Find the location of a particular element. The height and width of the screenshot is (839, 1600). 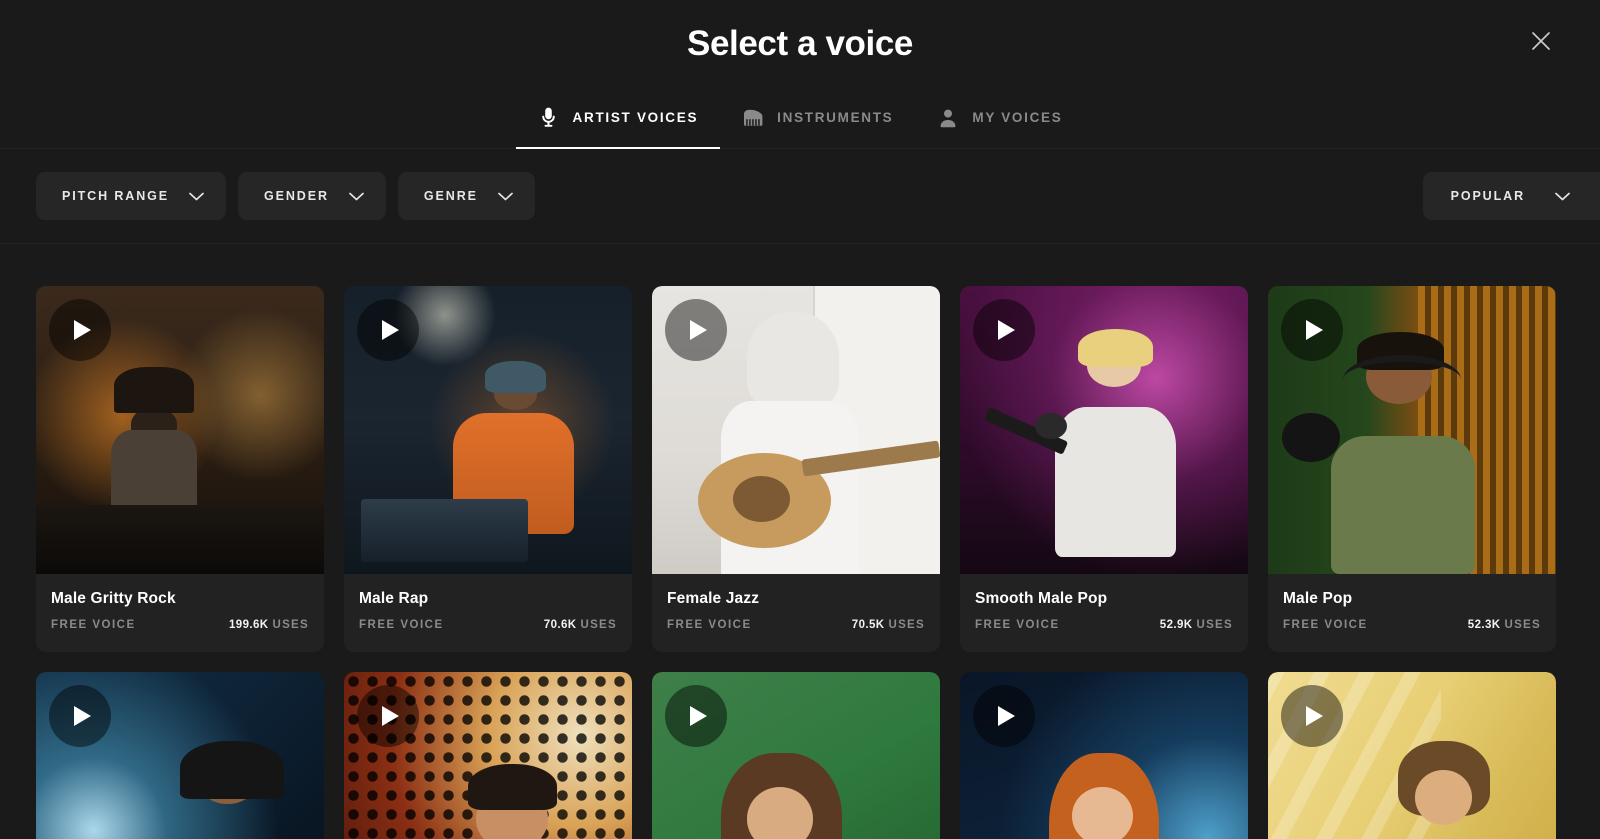

tab-my-voices-label: MY VOICES is located at coordinates (1017, 117).